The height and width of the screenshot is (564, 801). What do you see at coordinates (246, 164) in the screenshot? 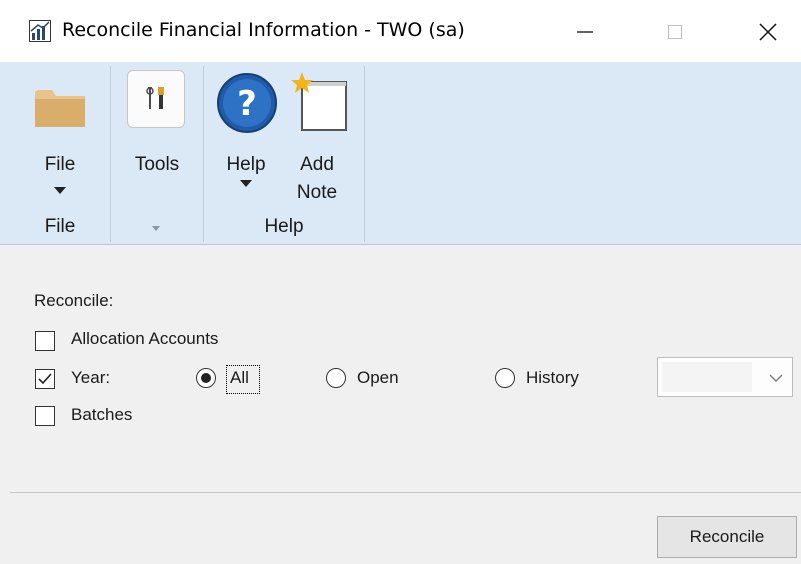
I see `help-button-label: Help` at bounding box center [246, 164].